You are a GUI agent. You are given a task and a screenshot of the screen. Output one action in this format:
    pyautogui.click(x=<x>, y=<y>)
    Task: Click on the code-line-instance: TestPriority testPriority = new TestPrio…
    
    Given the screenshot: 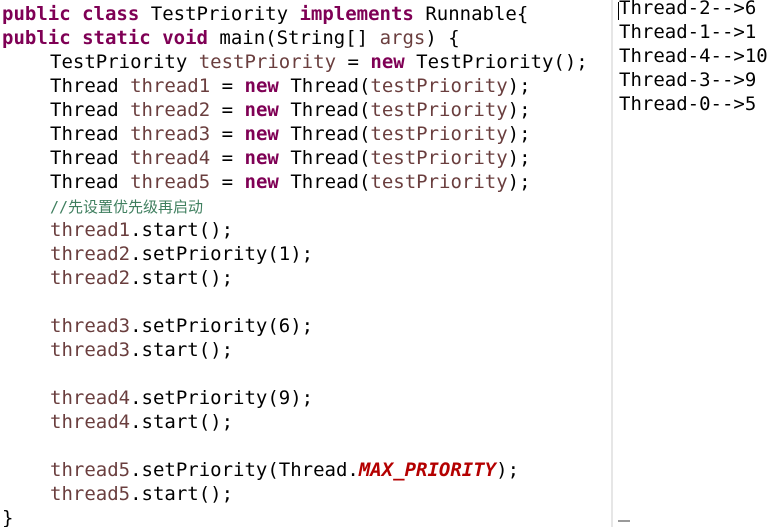 What is the action you would take?
    pyautogui.click(x=319, y=62)
    